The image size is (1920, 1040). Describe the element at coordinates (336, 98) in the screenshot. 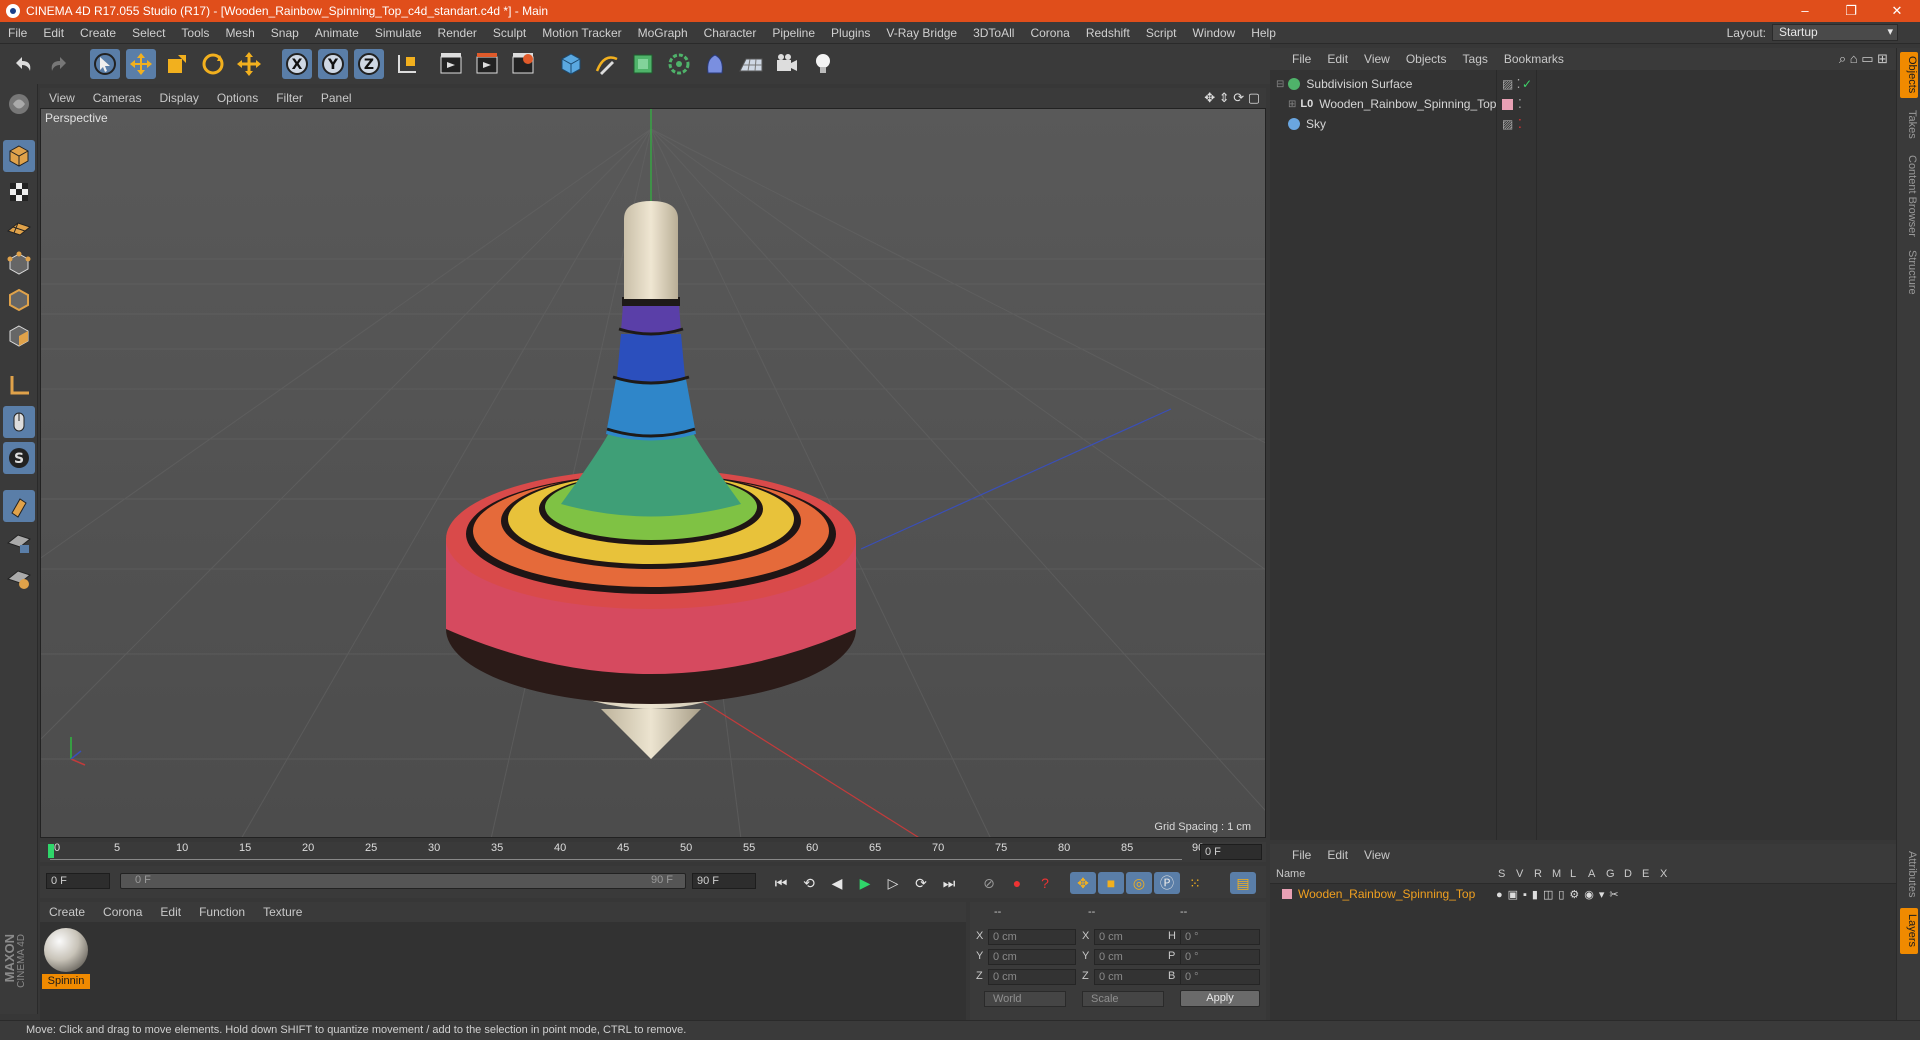

I see `viewport-menu-panel: Panel` at that location.